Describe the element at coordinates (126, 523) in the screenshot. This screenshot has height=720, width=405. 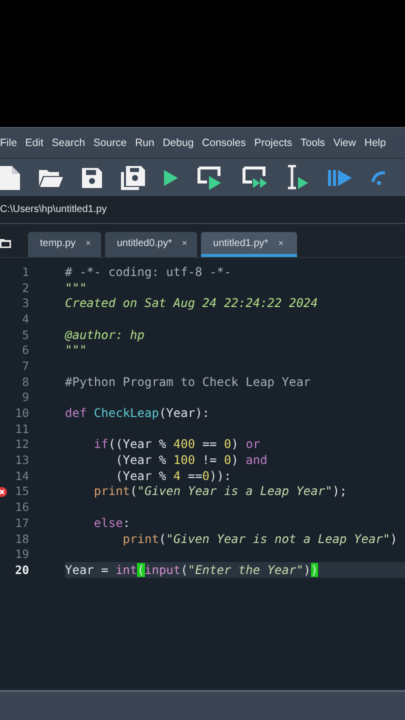
I see `code-text: :` at that location.